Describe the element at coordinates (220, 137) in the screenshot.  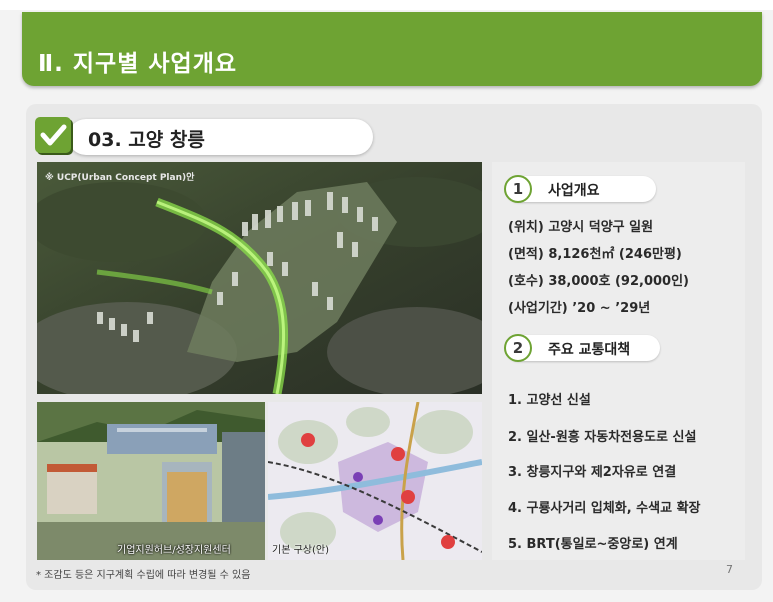
I see `section-title-pill: 03. 고양 창릉` at that location.